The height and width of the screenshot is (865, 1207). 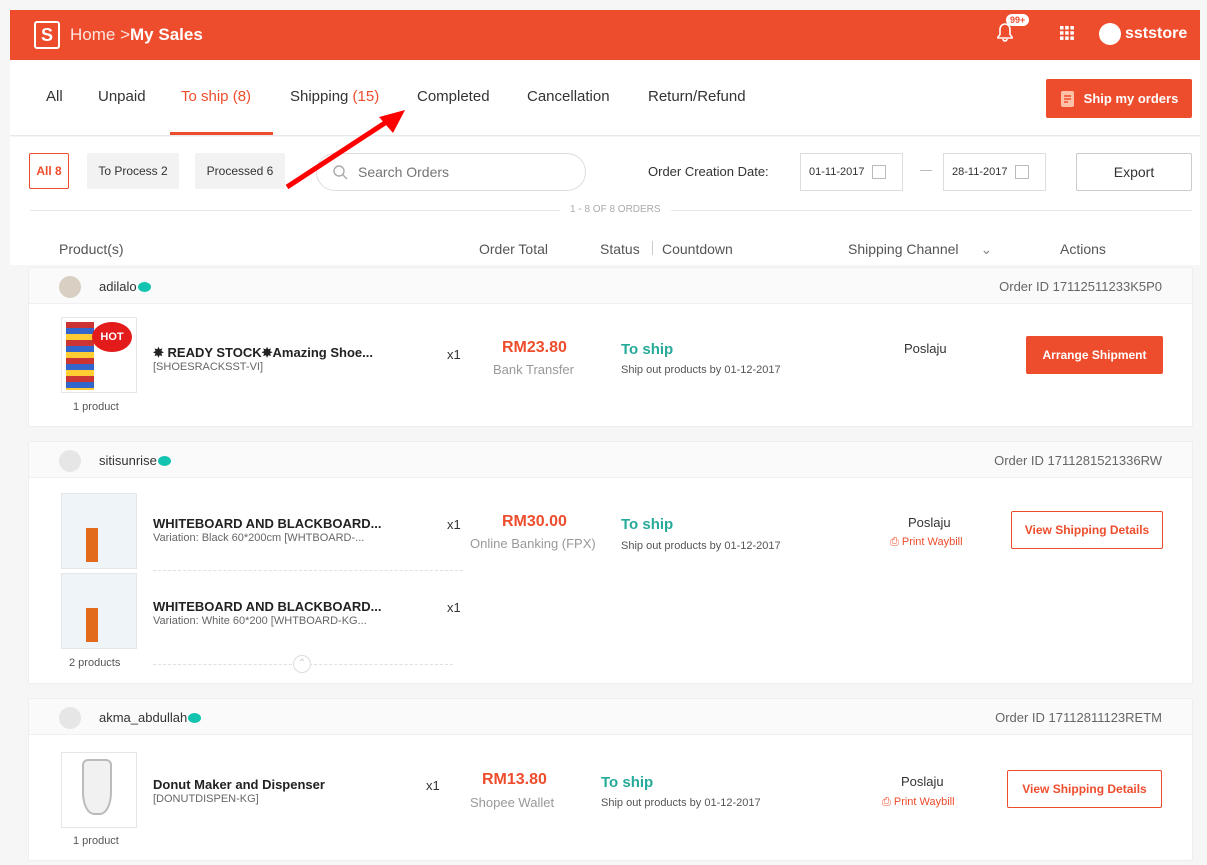 What do you see at coordinates (239, 784) in the screenshot?
I see `product-name: Donut Maker and Dispenser` at bounding box center [239, 784].